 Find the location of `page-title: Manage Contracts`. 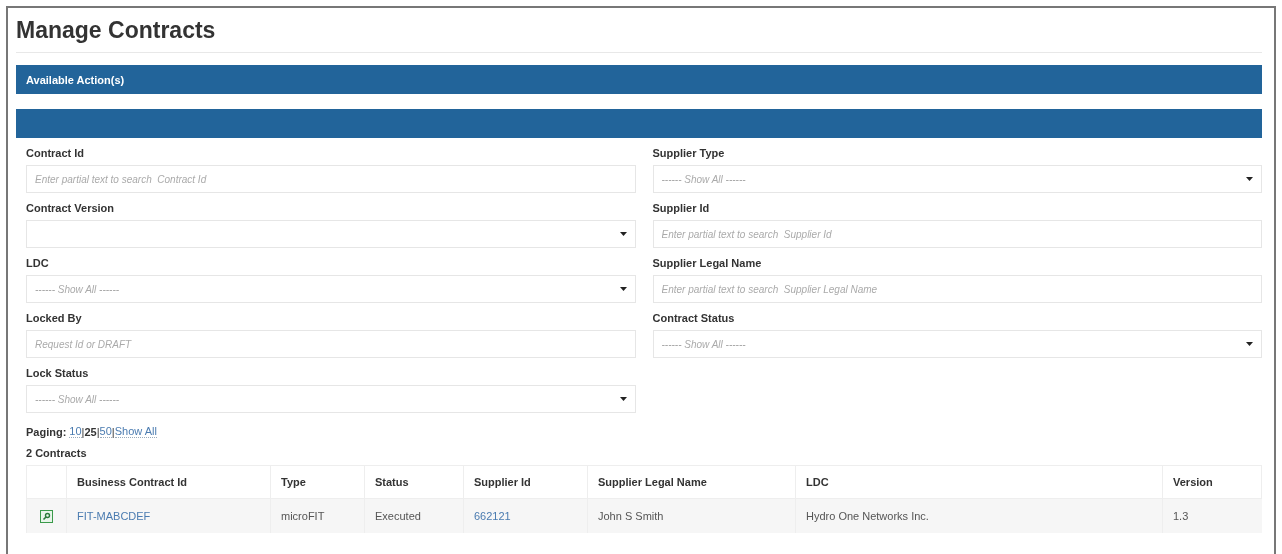

page-title: Manage Contracts is located at coordinates (116, 30).